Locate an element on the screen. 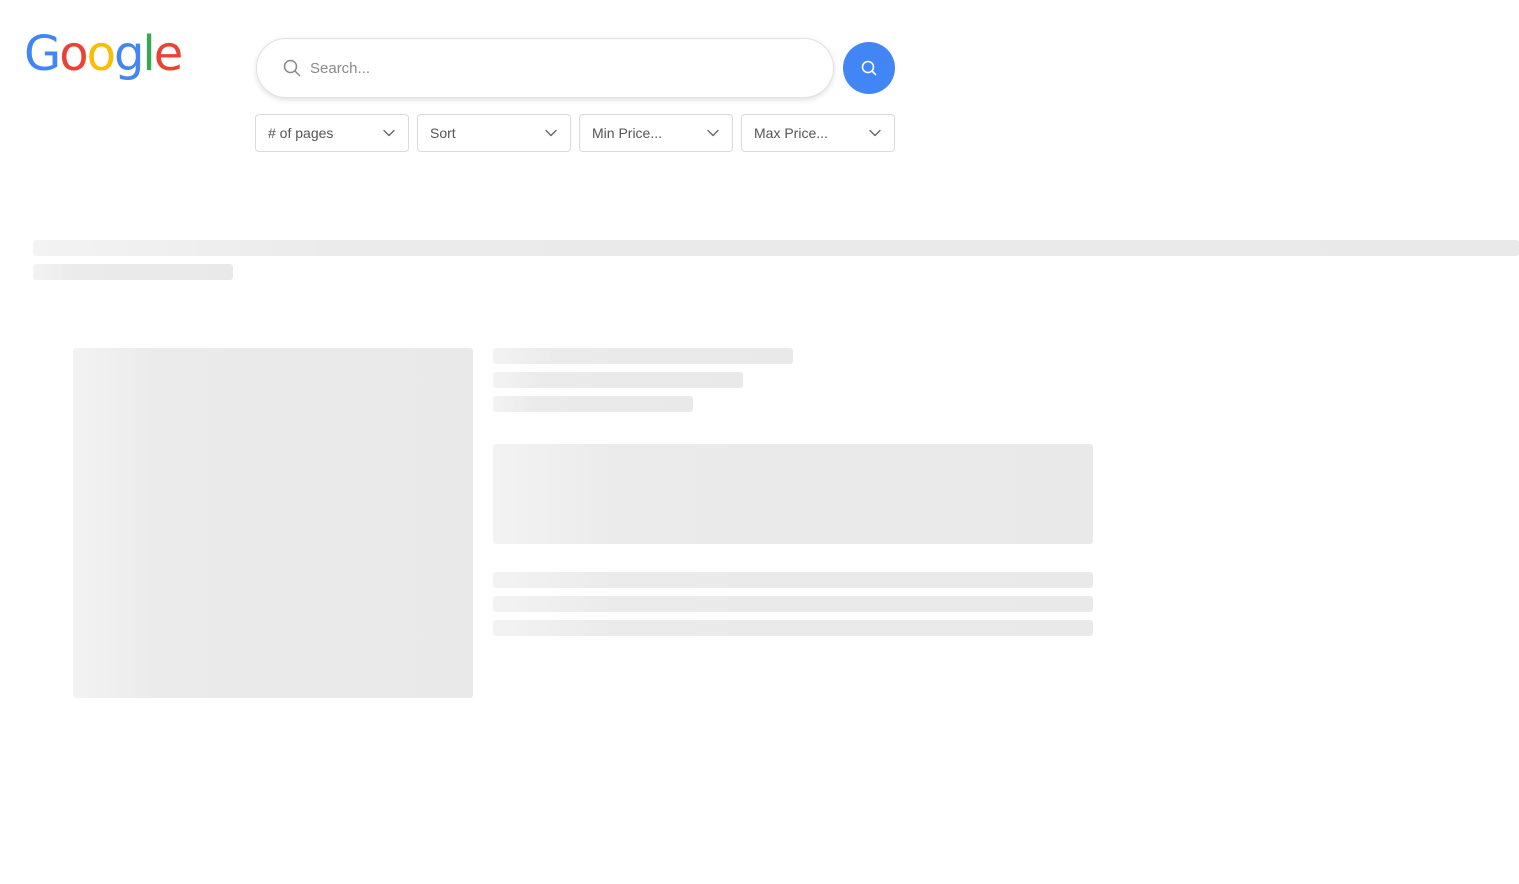 The image size is (1519, 884). skeleton-image-placeholder is located at coordinates (273, 523).